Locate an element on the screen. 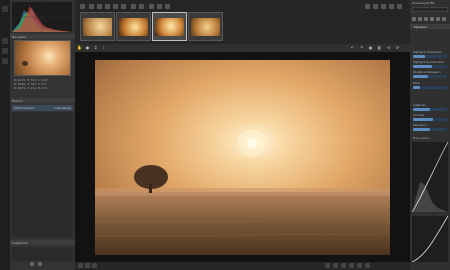 The height and width of the screenshot is (270, 450). editor-tab-icon is located at coordinates (5, 9).